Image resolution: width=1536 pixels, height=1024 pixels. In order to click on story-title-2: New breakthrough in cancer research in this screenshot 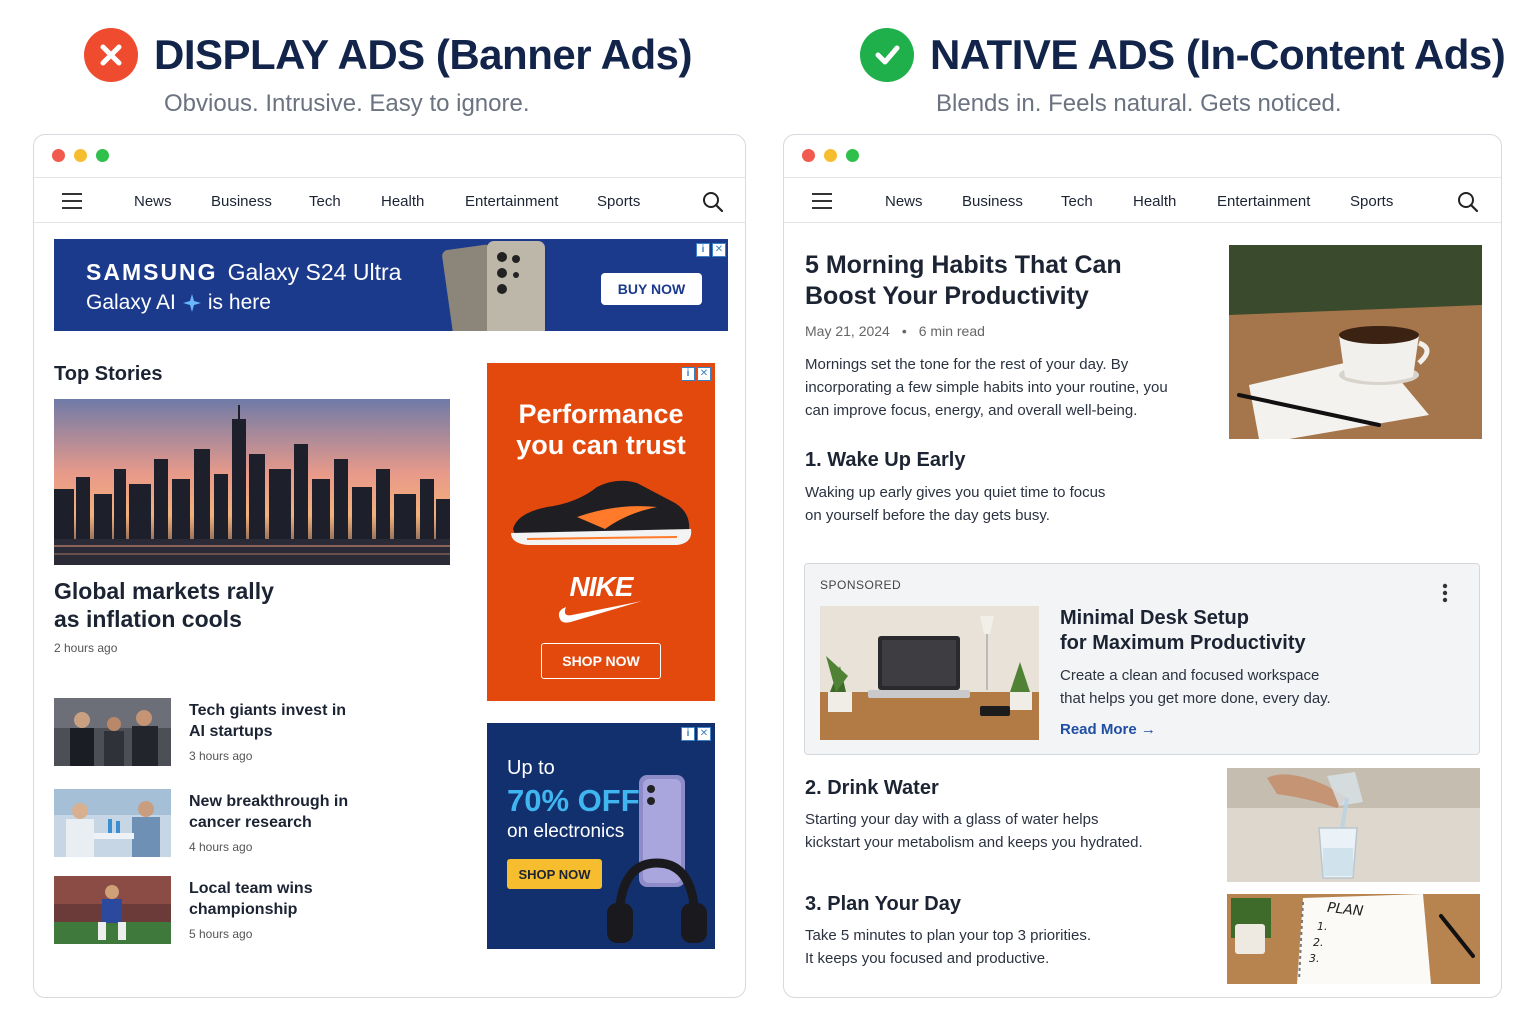, I will do `click(268, 812)`.